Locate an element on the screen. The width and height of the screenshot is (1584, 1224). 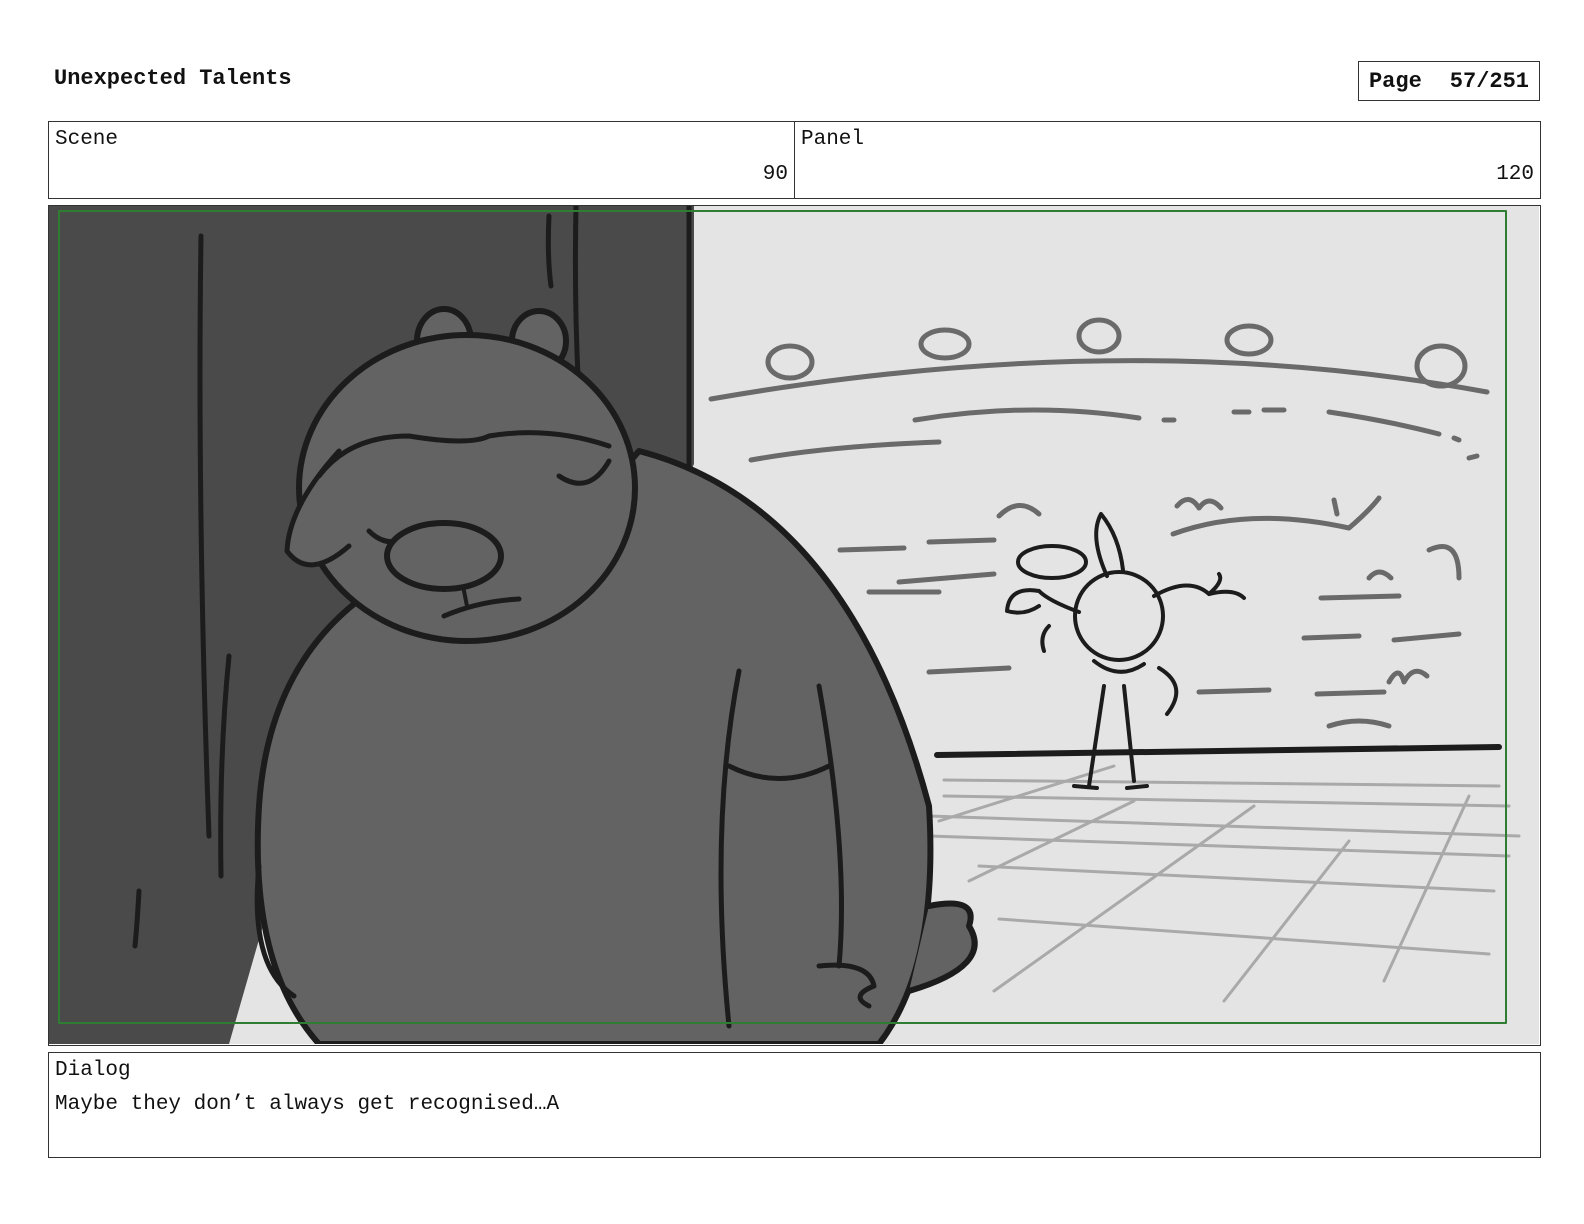
page-number: 57/251 is located at coordinates (1489, 81).